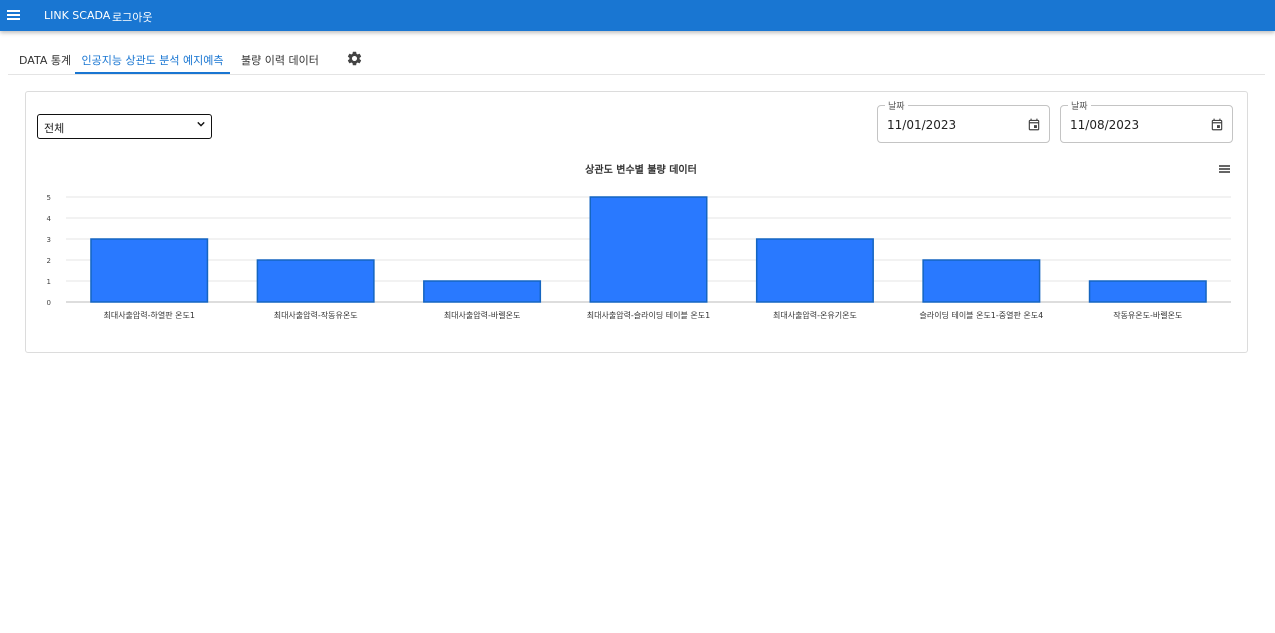 This screenshot has width=1275, height=633. I want to click on tab-ai-correlation: 인공지능 상관도 분석 예지예측, so click(152, 59).